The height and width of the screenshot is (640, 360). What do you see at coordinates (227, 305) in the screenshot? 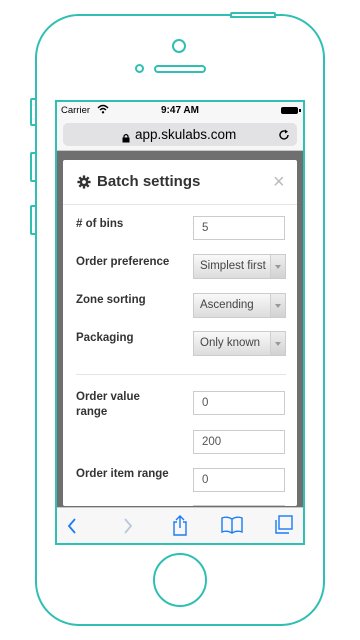
I see `zone-sorting-value: Ascending` at bounding box center [227, 305].